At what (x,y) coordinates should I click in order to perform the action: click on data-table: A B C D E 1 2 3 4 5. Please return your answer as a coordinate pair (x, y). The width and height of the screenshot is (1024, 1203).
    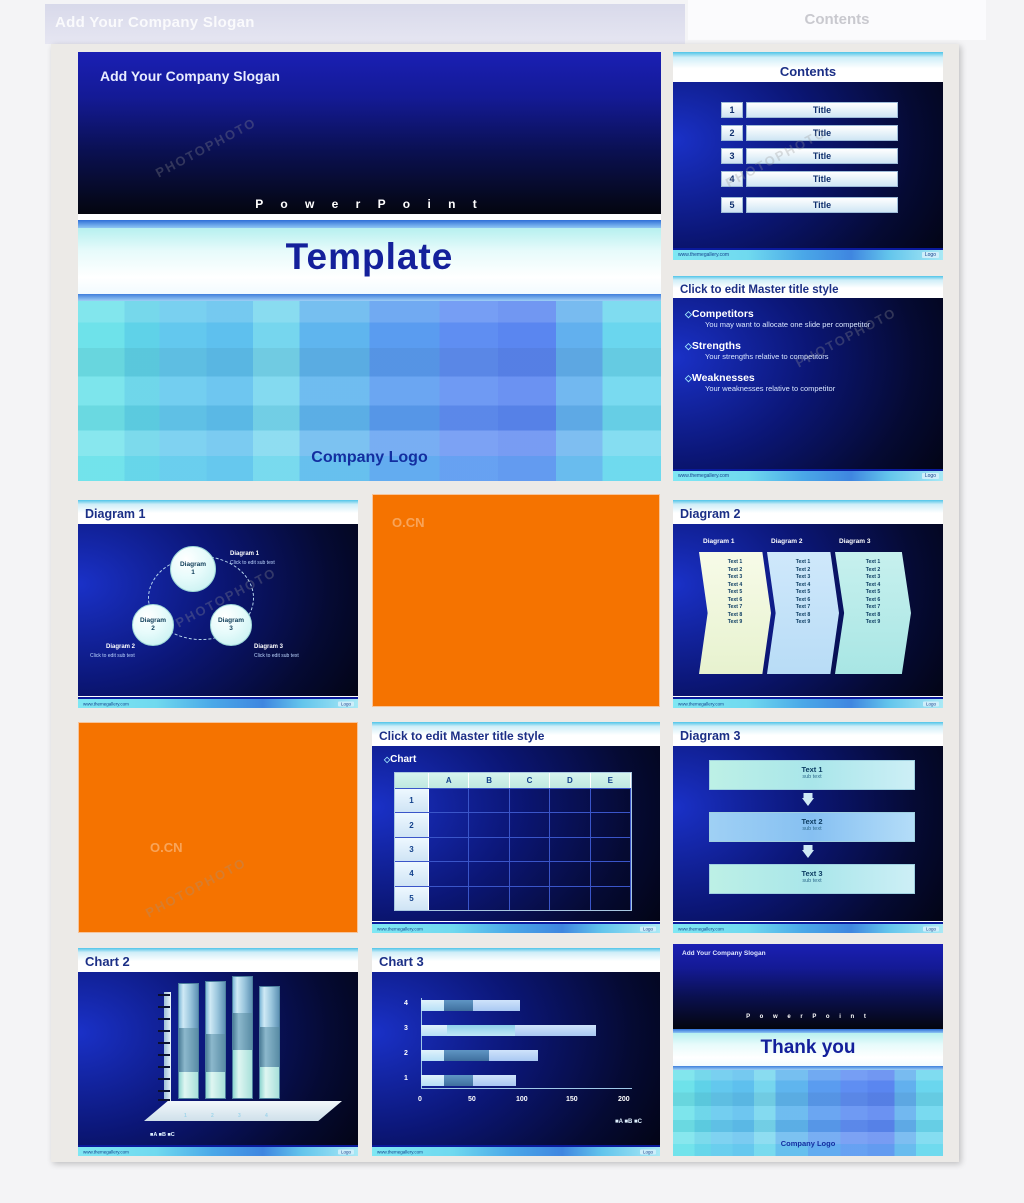
    Looking at the image, I should click on (513, 841).